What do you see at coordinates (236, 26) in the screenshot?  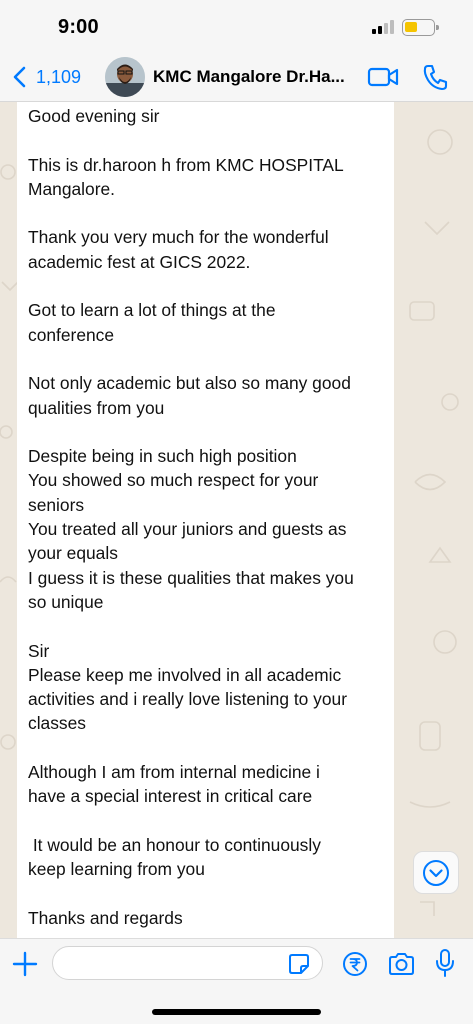 I see `status-bar: 9:00` at bounding box center [236, 26].